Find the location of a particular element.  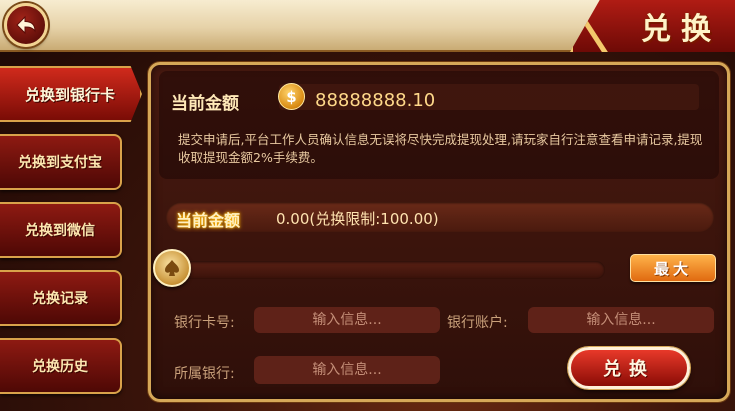

submit-button-label: 兑换 is located at coordinates (629, 369).